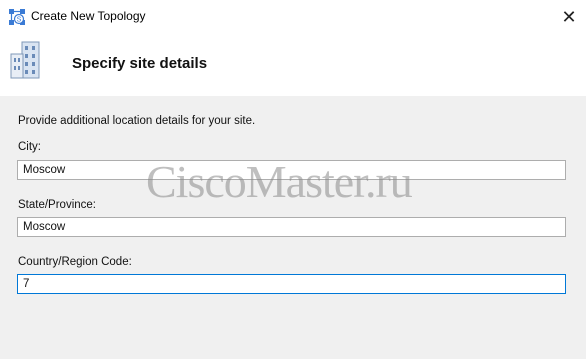  What do you see at coordinates (88, 16) in the screenshot?
I see `window-title: Create New Topology` at bounding box center [88, 16].